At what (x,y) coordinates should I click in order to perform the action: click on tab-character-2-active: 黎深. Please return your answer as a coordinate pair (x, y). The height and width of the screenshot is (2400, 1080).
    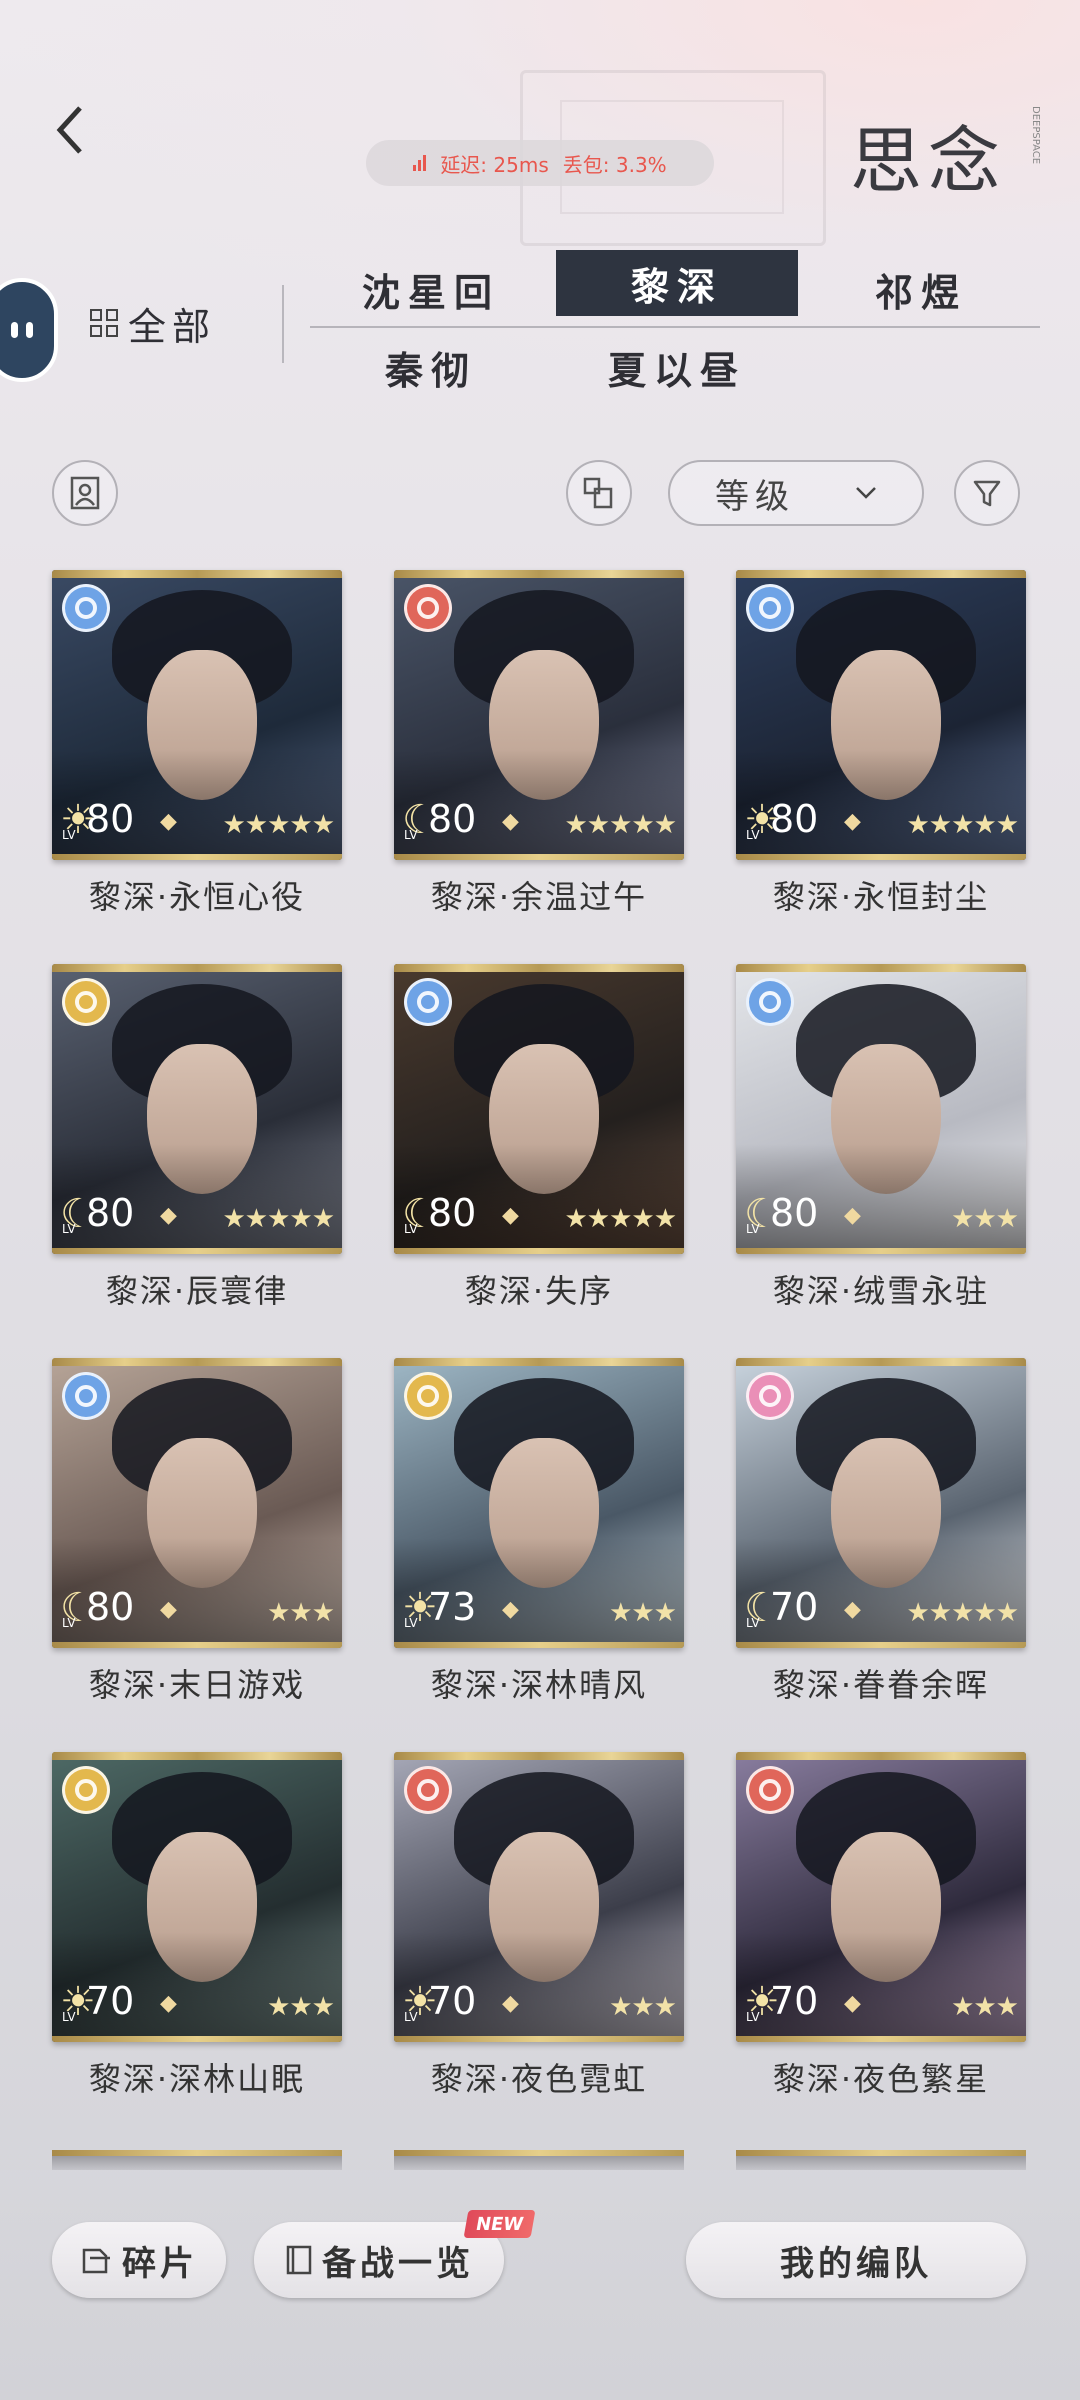
    Looking at the image, I should click on (677, 283).